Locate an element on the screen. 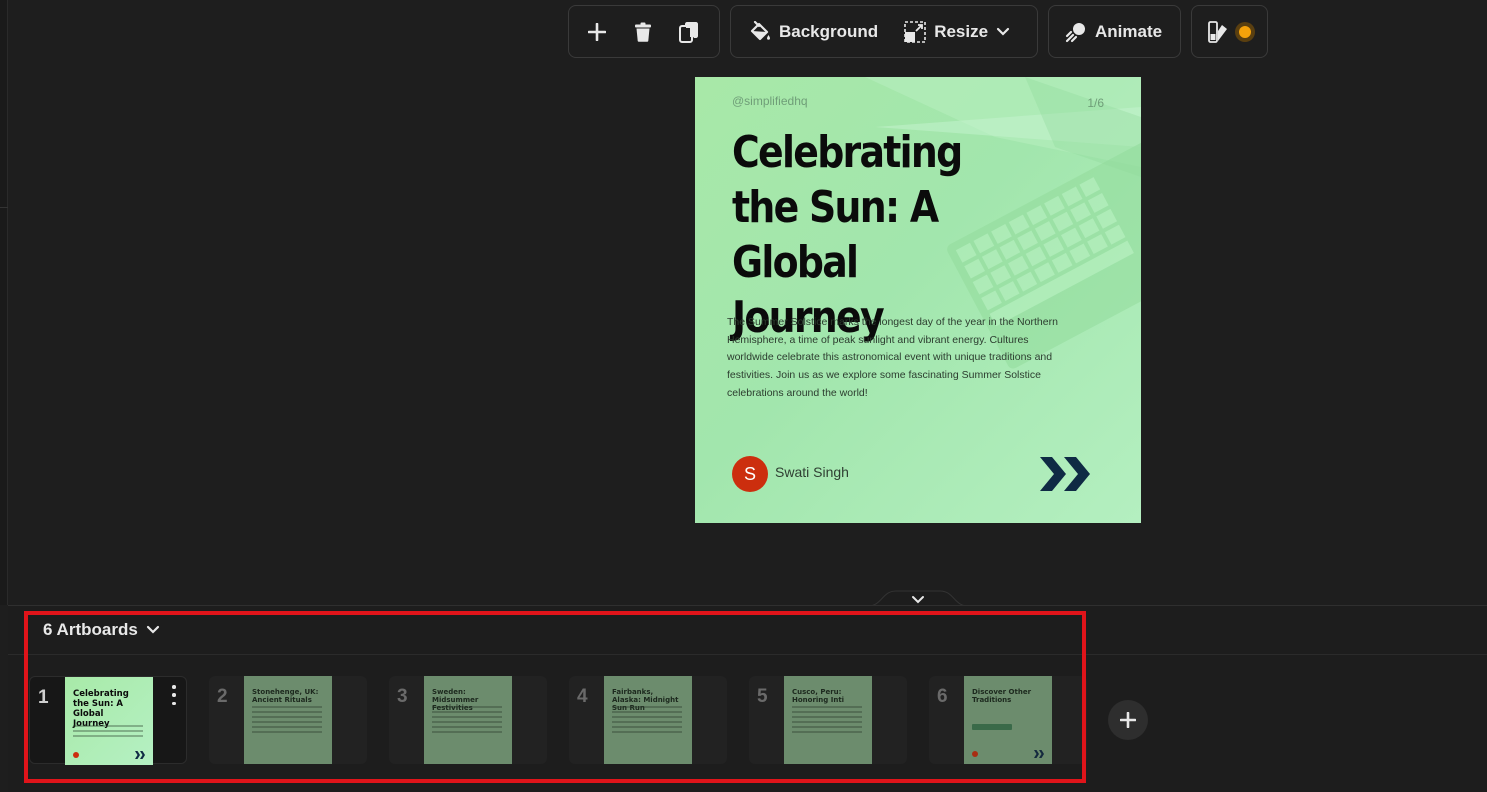 This screenshot has width=1487, height=792. left-panel-edge is located at coordinates (4, 302).